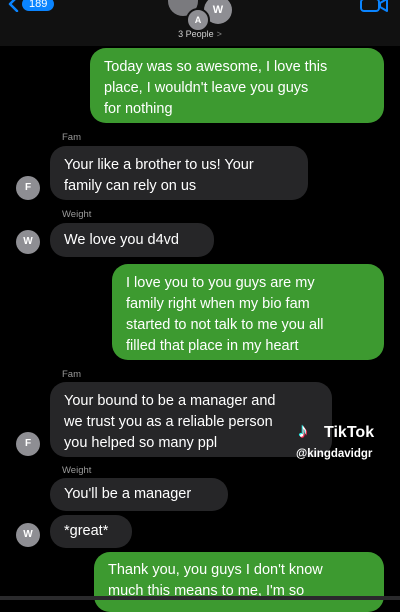 This screenshot has width=400, height=612. I want to click on input-bar-edge, so click(200, 598).